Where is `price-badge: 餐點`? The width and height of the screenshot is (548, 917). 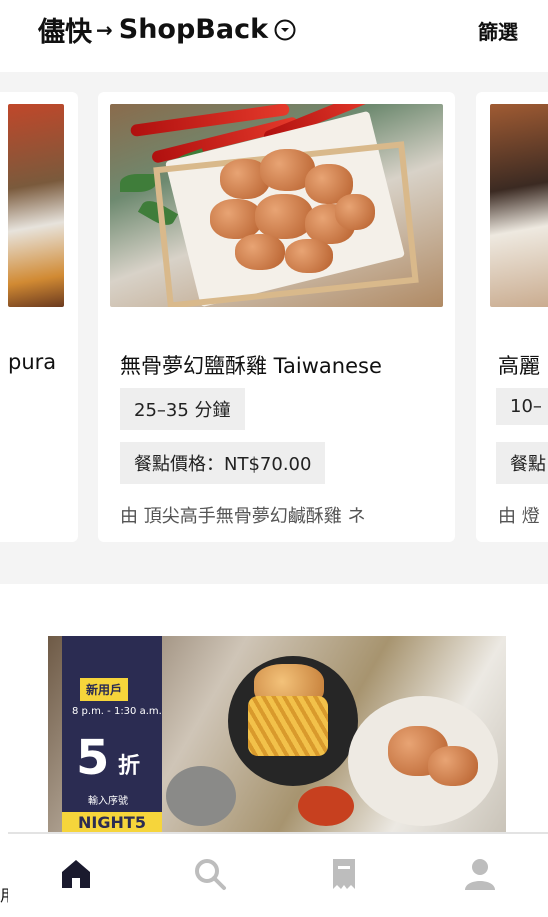 price-badge: 餐點 is located at coordinates (522, 463).